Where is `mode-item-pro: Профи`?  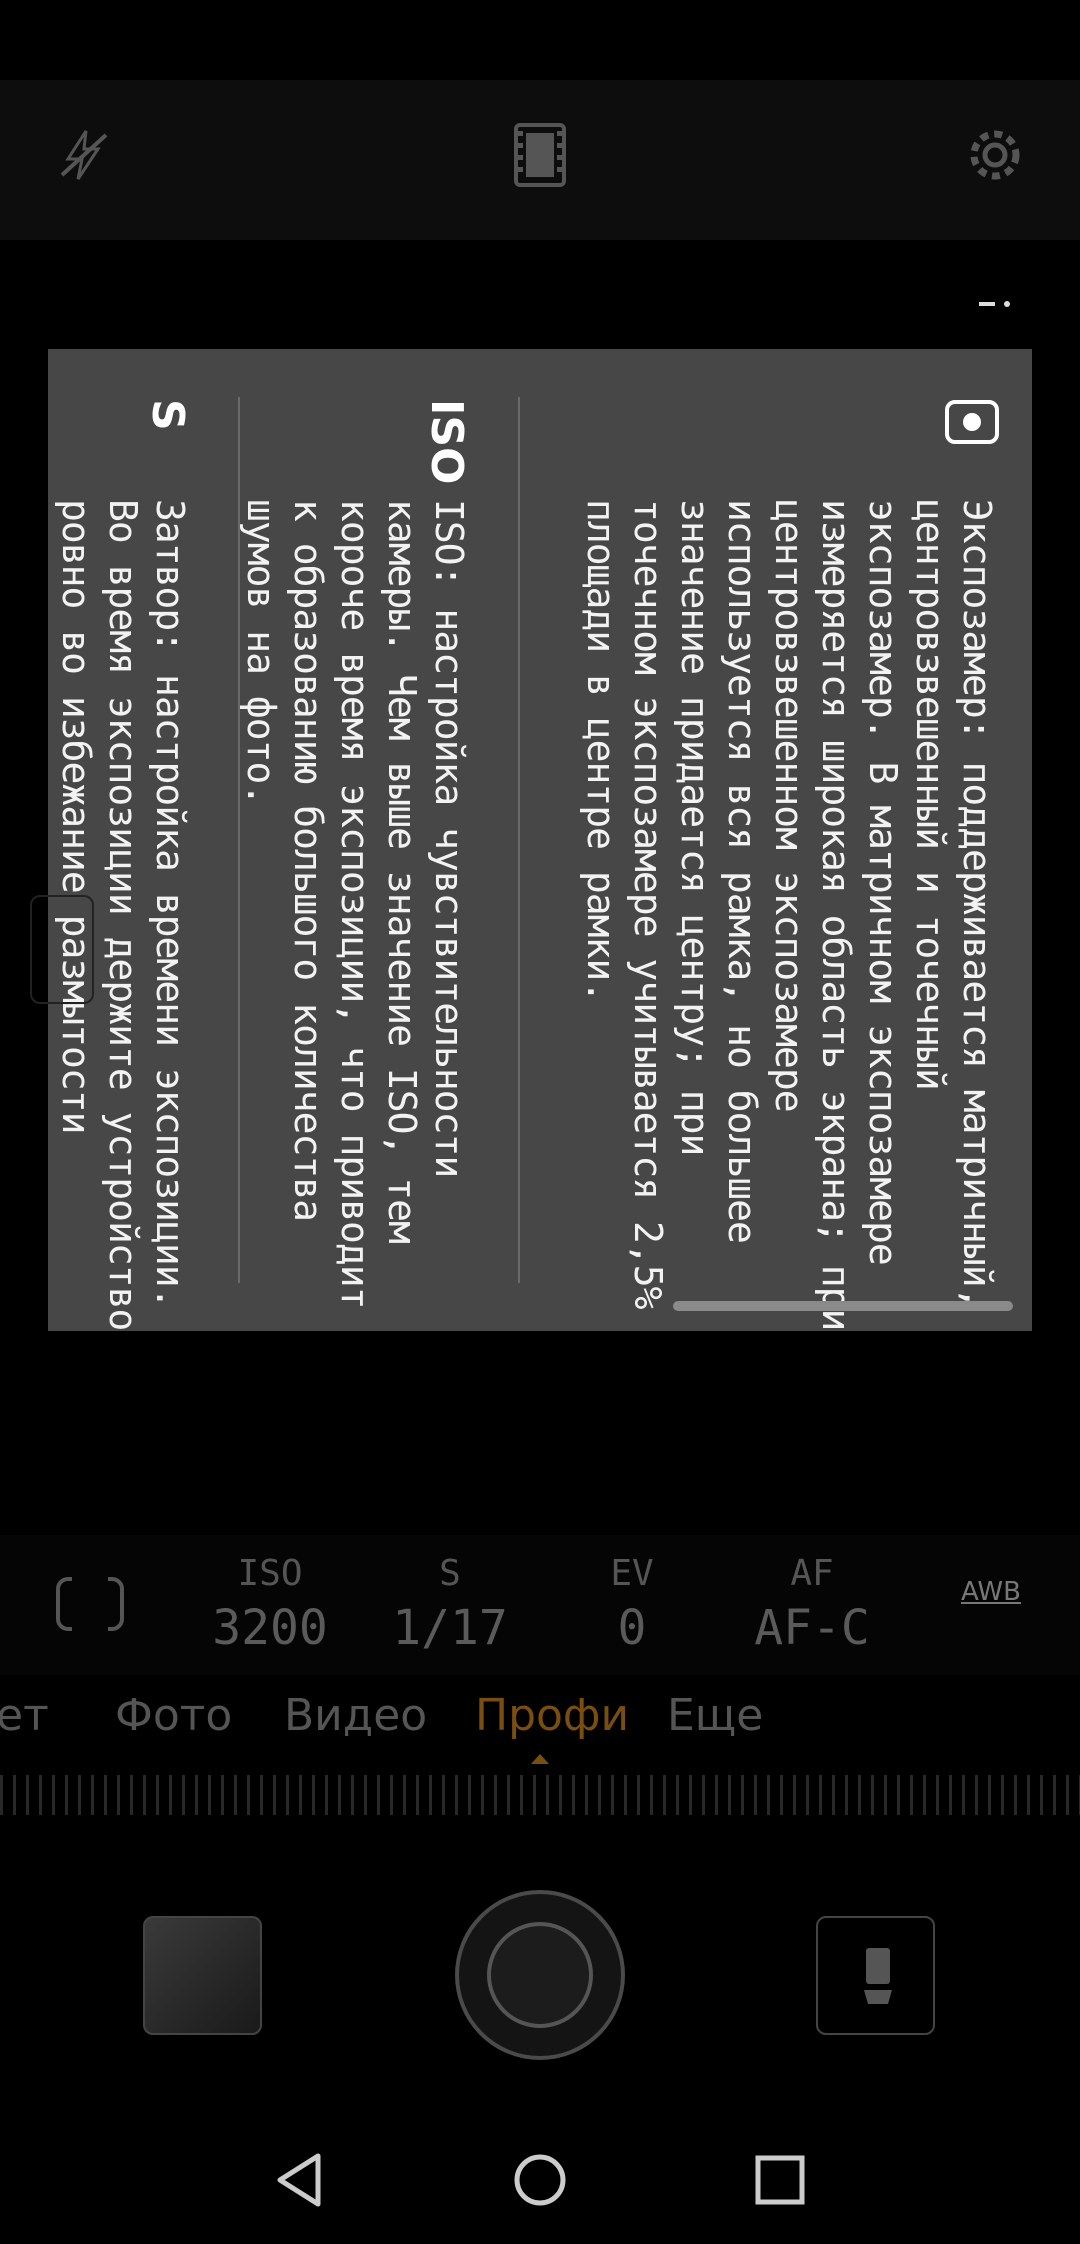
mode-item-pro: Профи is located at coordinates (552, 1715).